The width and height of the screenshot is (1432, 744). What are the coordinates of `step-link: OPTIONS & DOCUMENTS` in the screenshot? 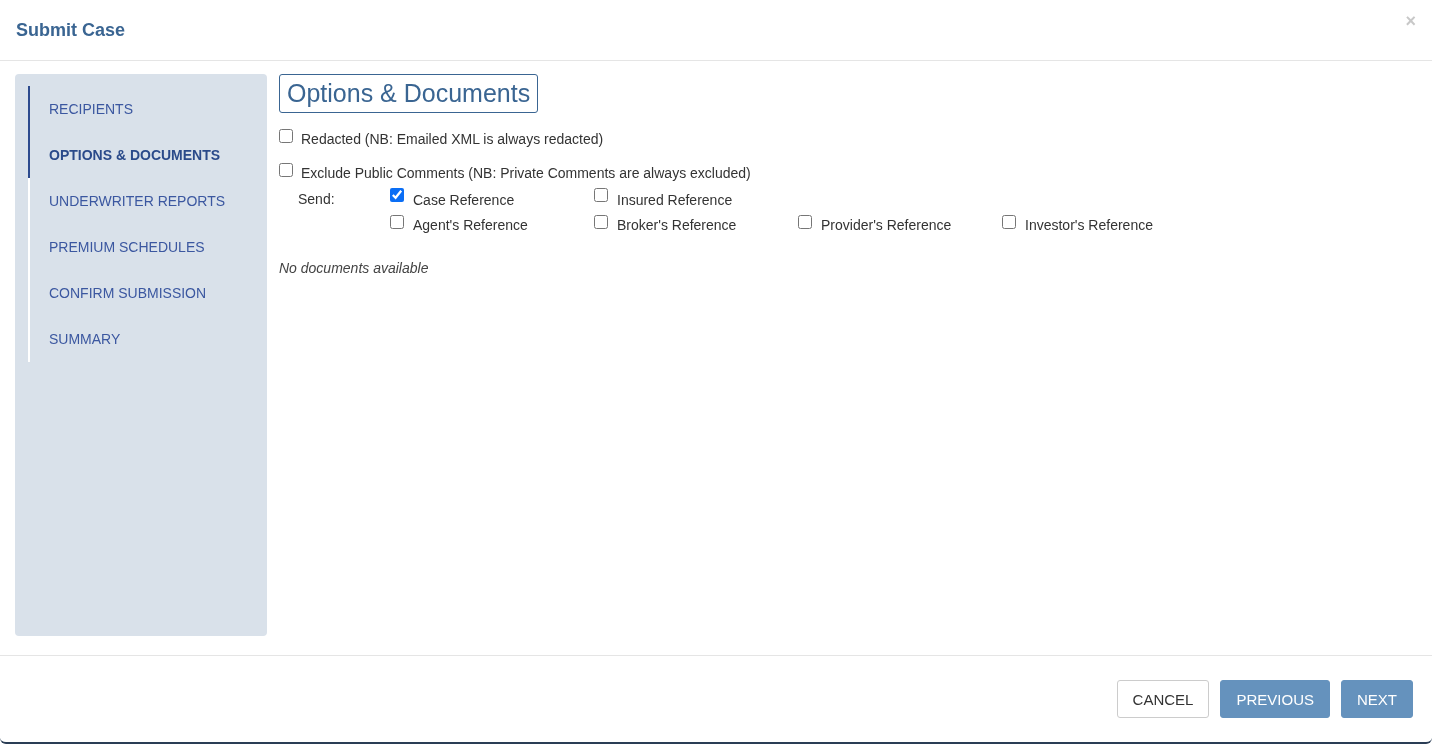 It's located at (147, 155).